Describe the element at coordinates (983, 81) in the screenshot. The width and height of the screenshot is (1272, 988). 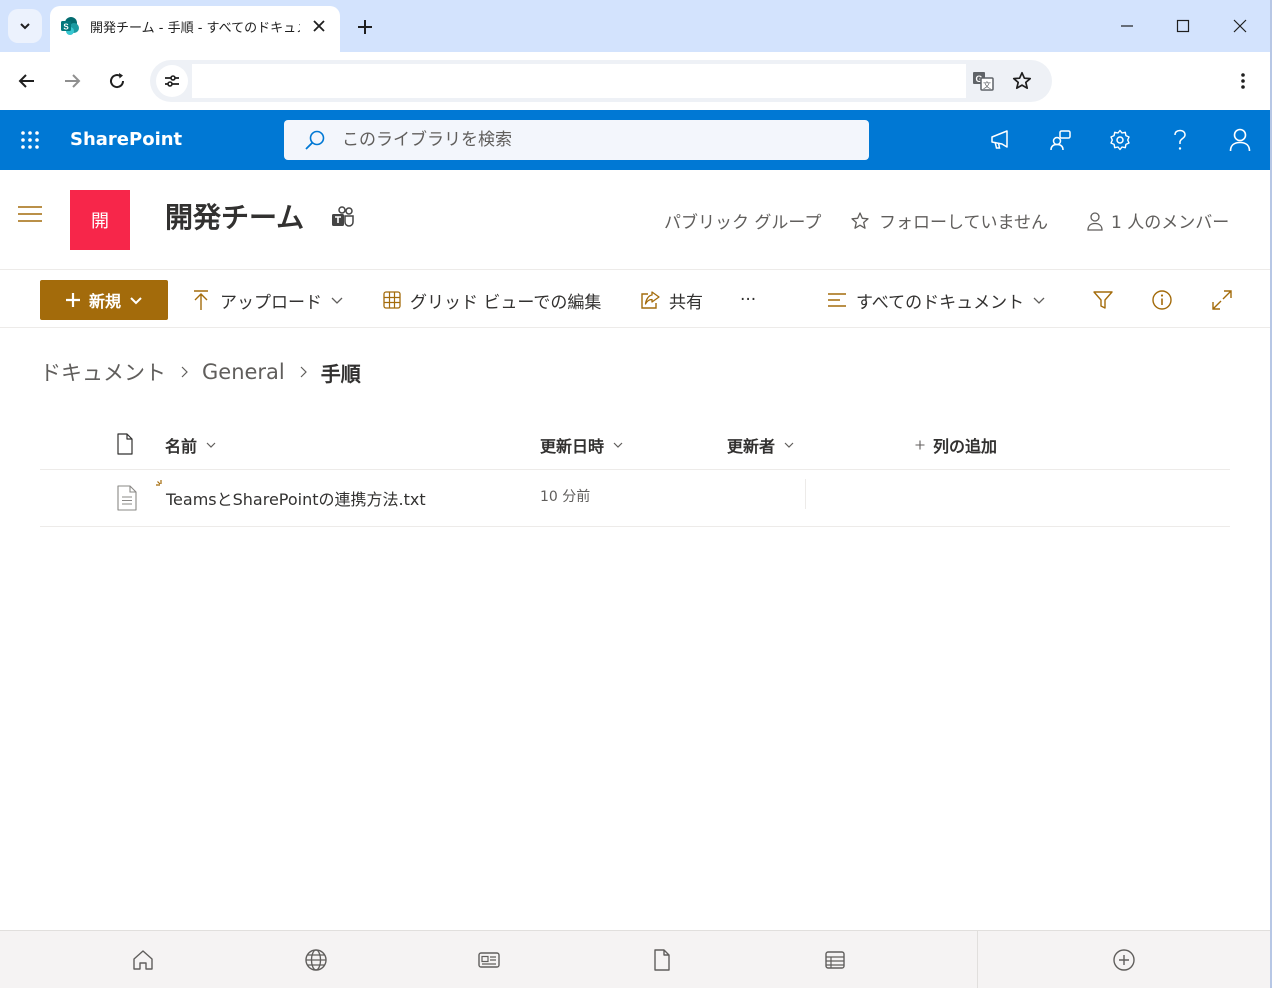
I see `translate-button: G文` at that location.